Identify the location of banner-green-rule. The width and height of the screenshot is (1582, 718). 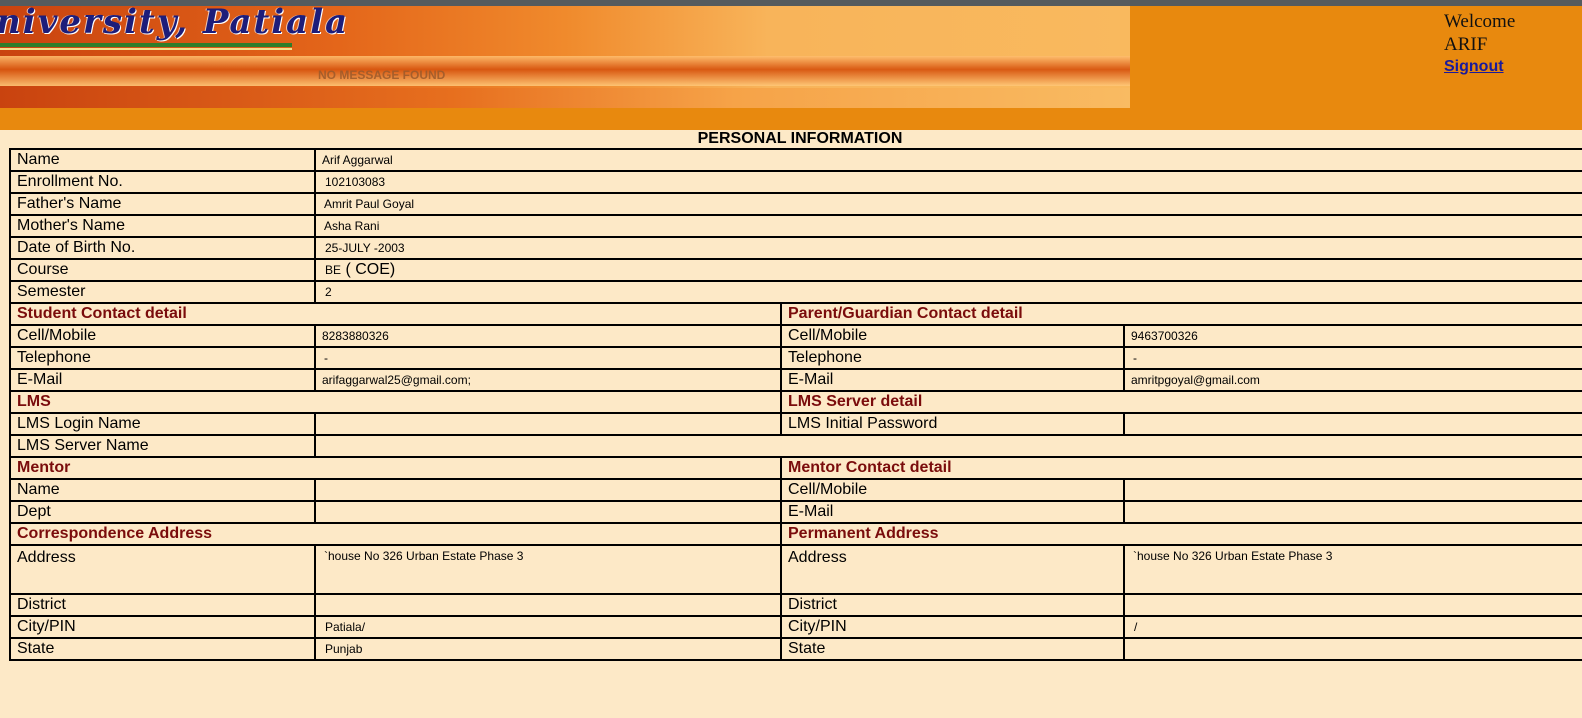
(146, 45).